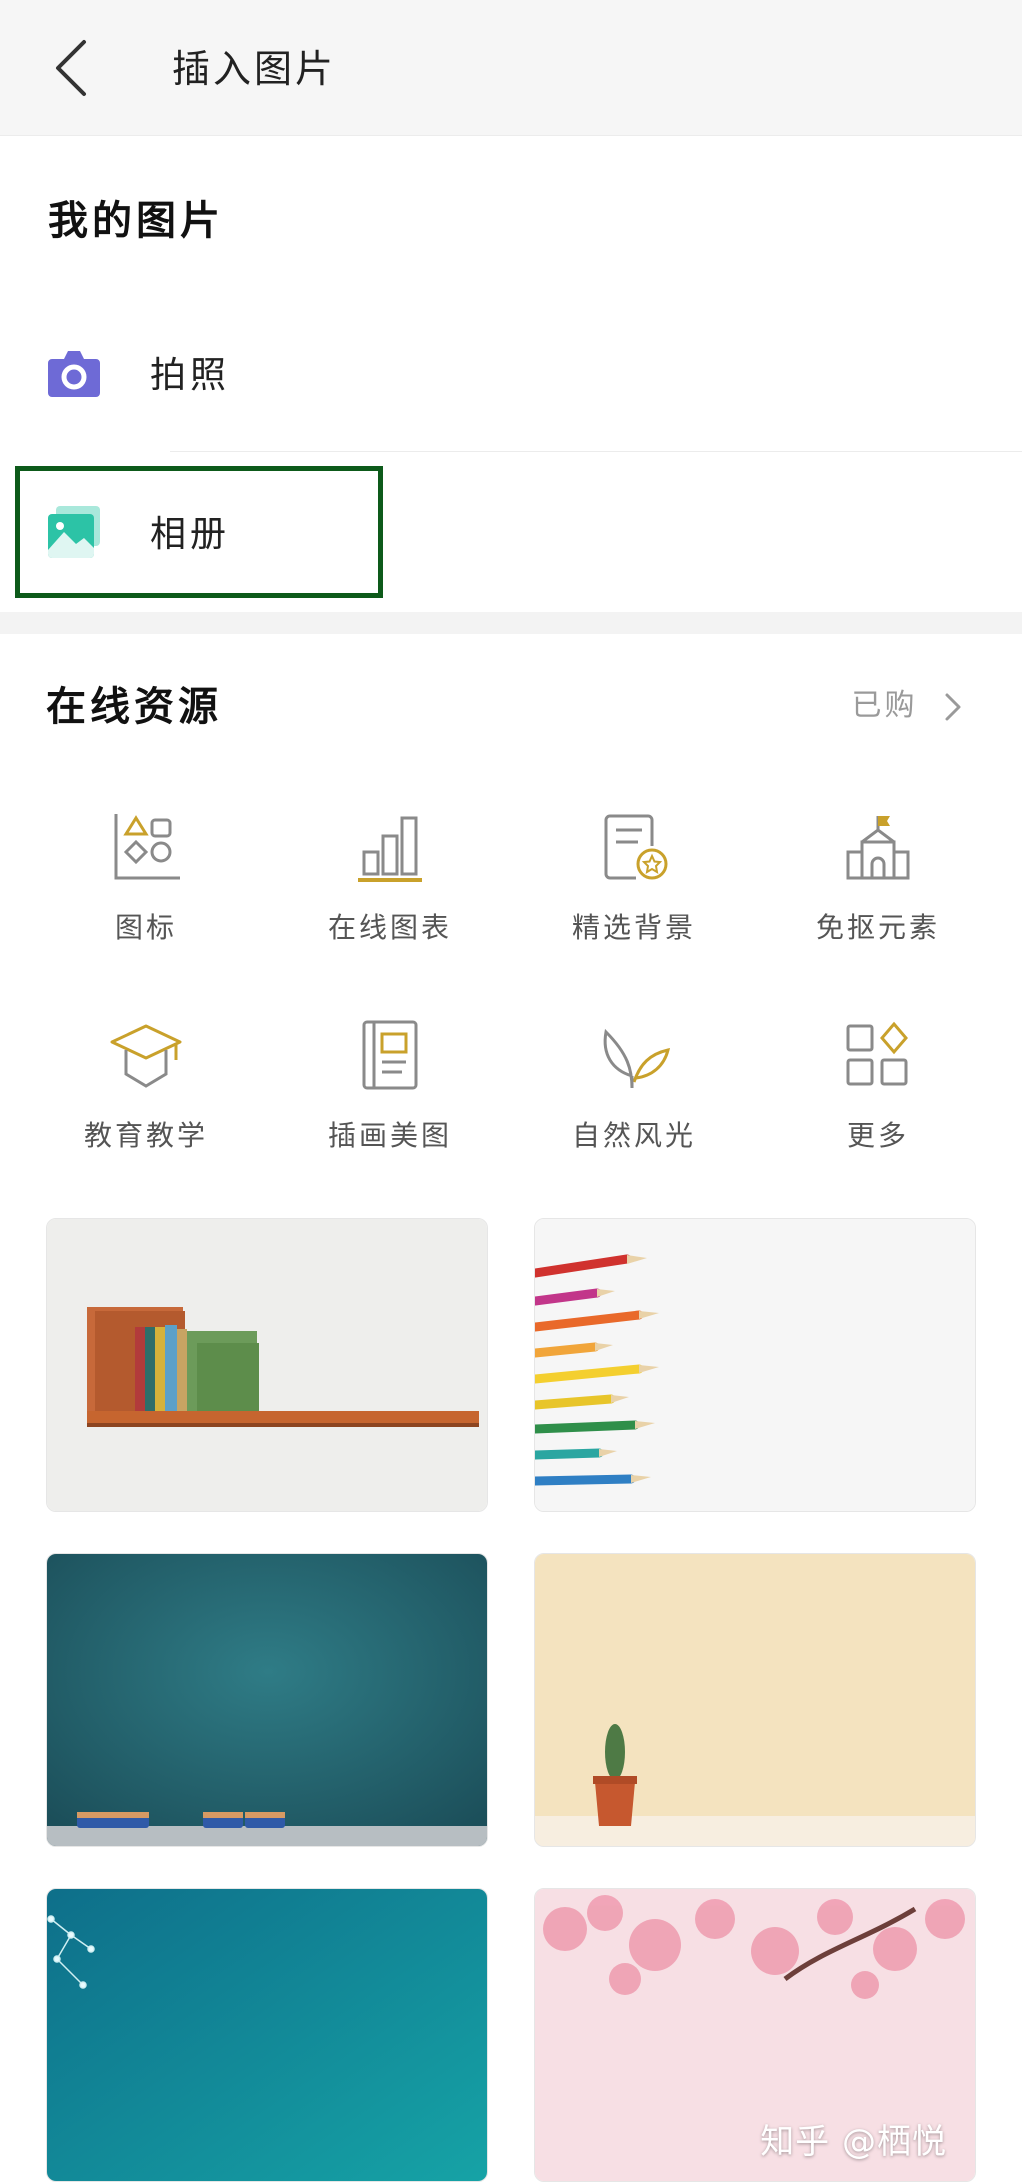 The height and width of the screenshot is (2182, 1022). What do you see at coordinates (390, 892) in the screenshot?
I see `category-online-chart: 在线图表` at bounding box center [390, 892].